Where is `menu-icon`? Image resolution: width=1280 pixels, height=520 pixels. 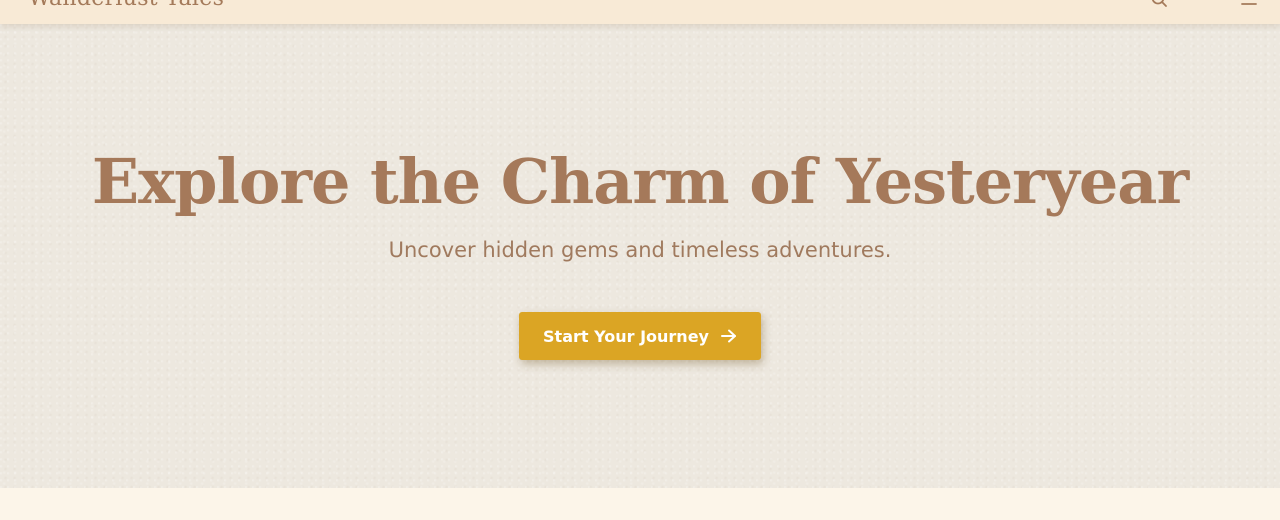
menu-icon is located at coordinates (1249, 4).